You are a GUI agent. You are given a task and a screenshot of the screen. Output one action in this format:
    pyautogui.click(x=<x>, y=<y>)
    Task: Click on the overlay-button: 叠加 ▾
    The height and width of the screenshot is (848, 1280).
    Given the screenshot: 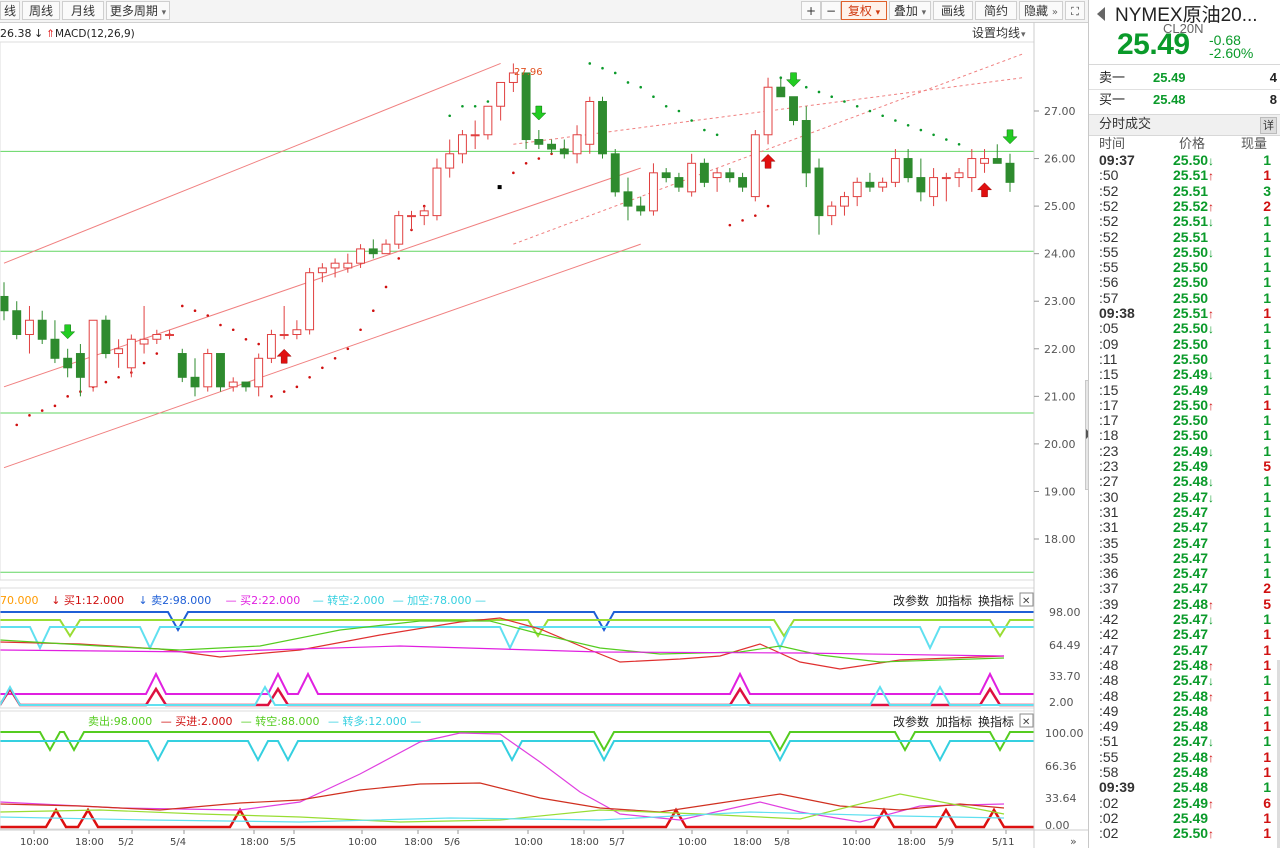 What is the action you would take?
    pyautogui.click(x=910, y=10)
    